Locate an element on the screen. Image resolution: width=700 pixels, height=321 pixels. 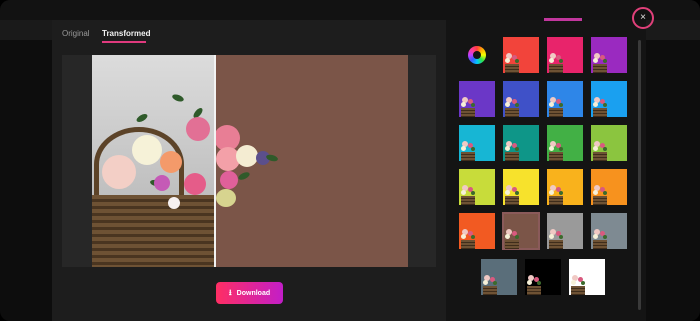
comparison-divider is located at coordinates (215, 161).